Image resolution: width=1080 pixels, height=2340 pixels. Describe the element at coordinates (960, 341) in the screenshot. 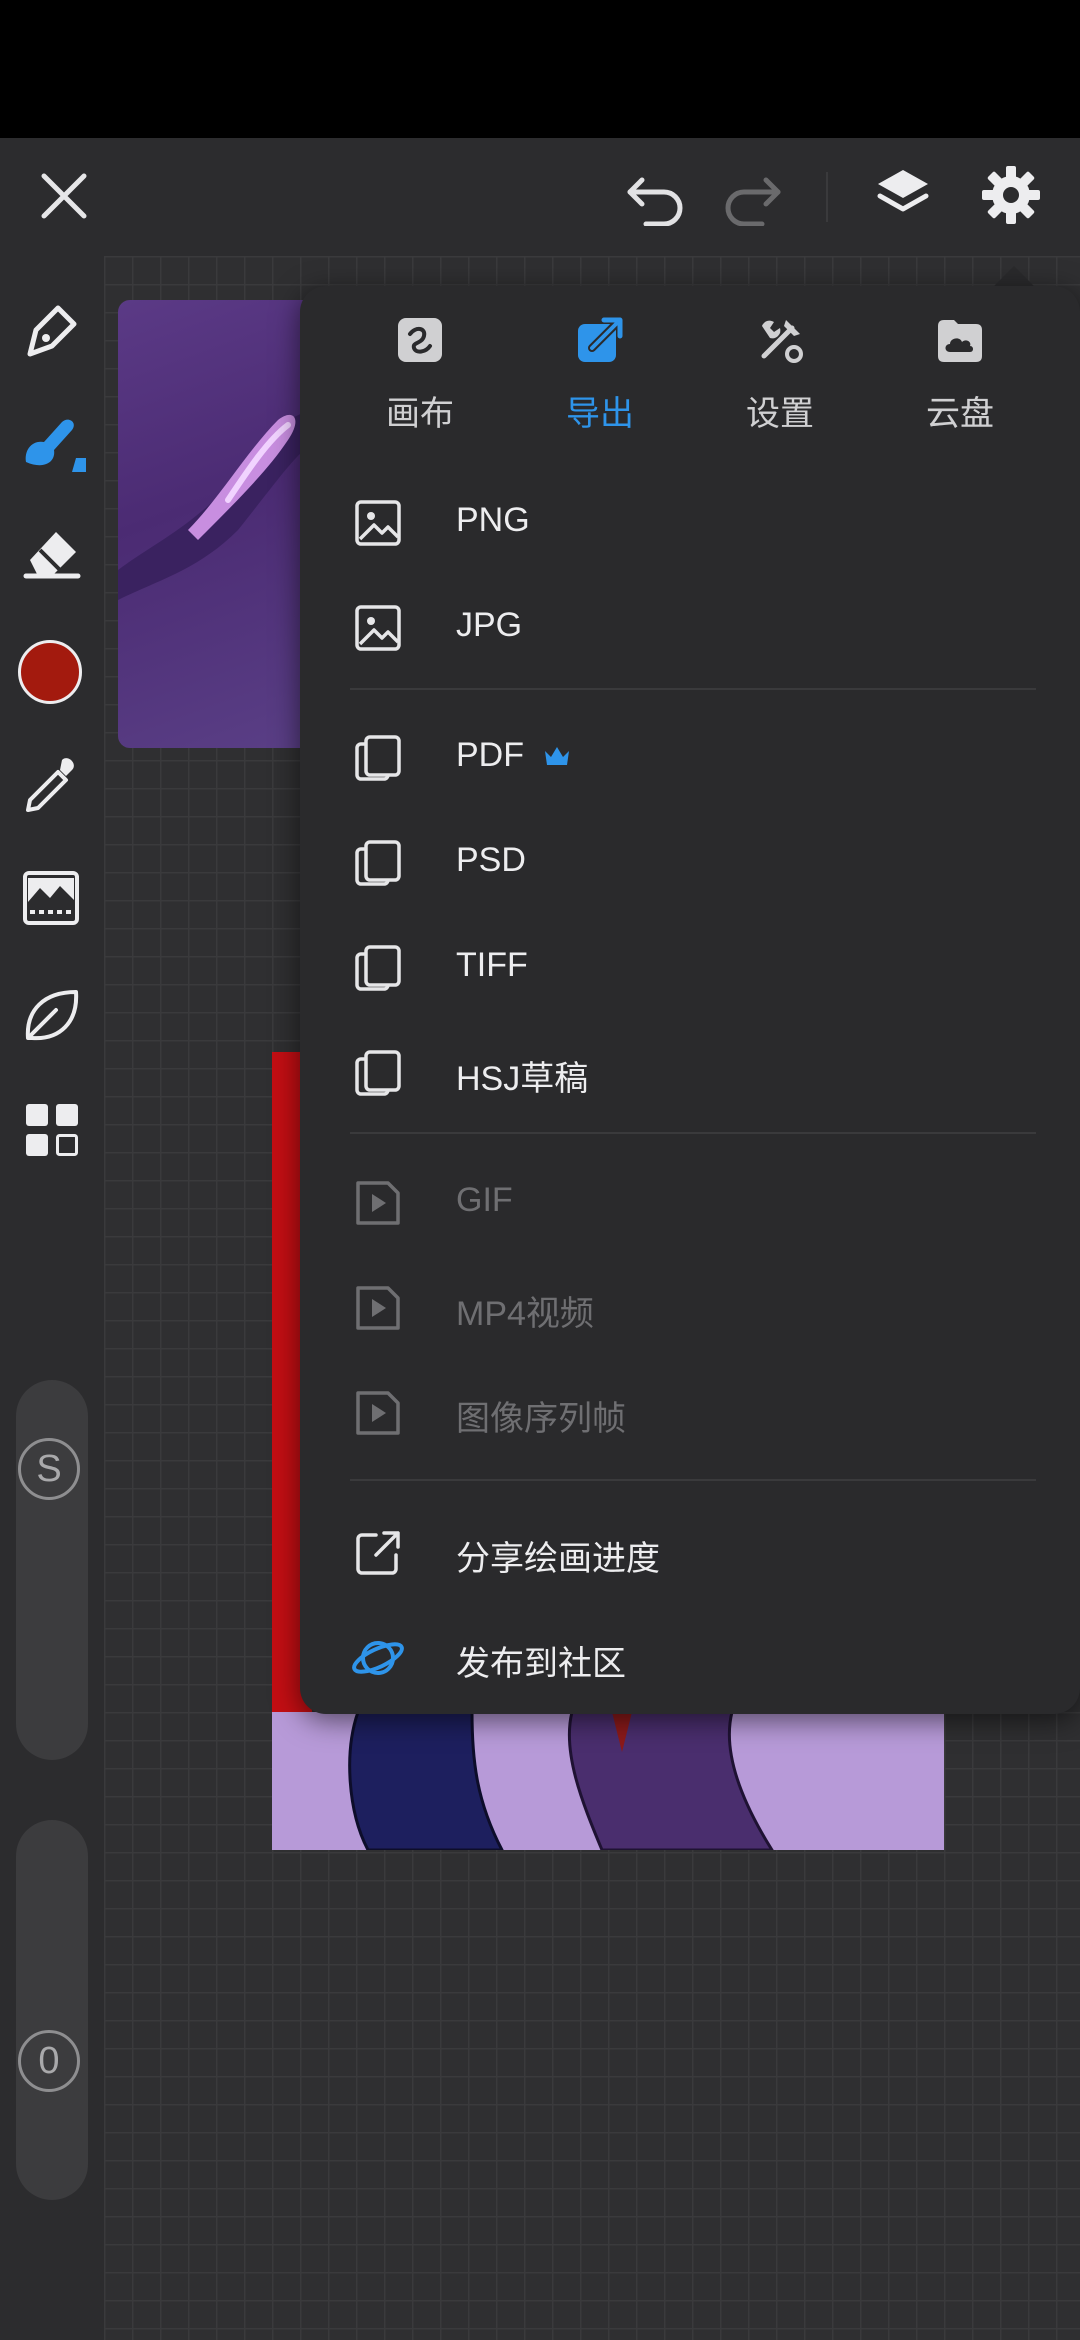

I see `cloud-folder-icon` at that location.